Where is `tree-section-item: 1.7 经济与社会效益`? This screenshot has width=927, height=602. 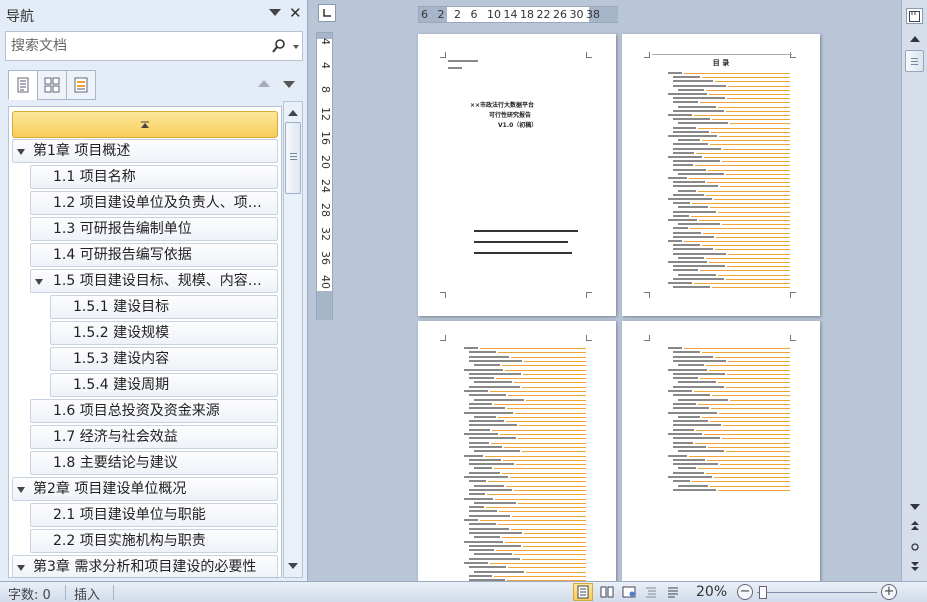 tree-section-item: 1.7 经济与社会效益 is located at coordinates (154, 437).